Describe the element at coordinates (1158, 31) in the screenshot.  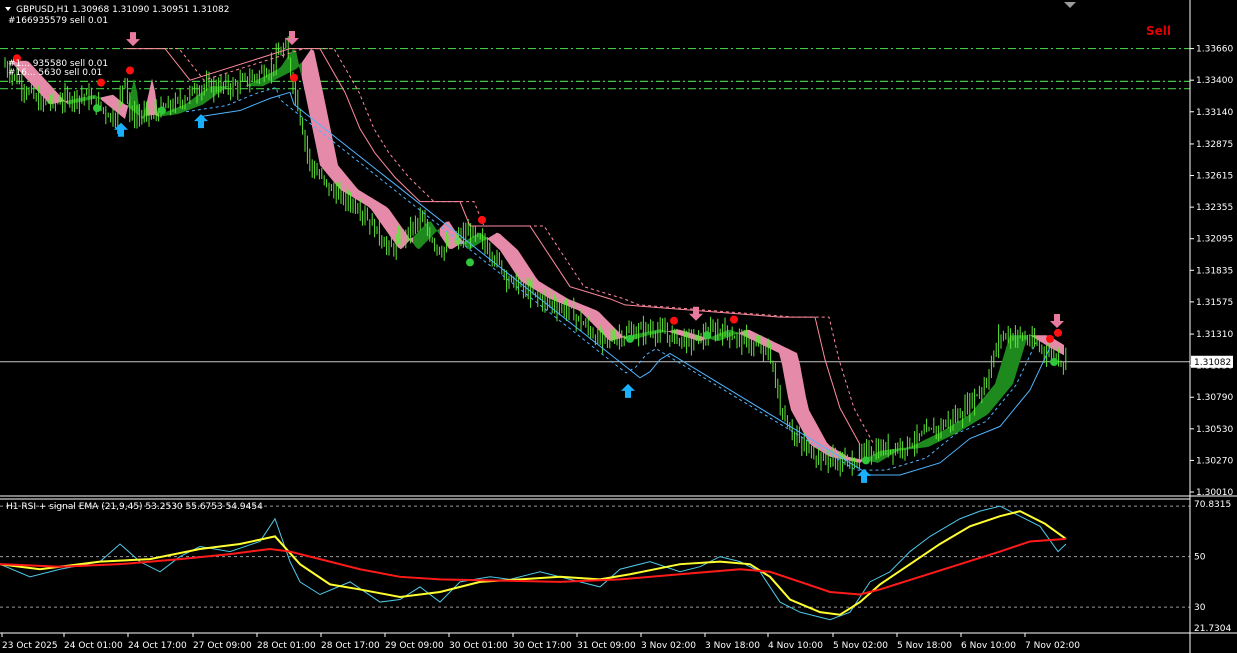
I see `sell-signal-text: Sell` at that location.